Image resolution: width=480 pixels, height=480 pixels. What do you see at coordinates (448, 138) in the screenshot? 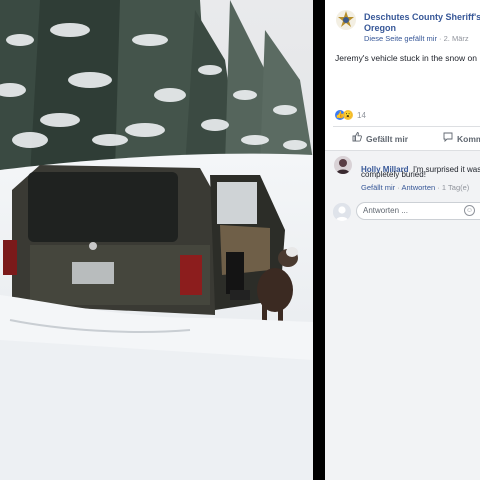
I see `speech-bubble-icon` at bounding box center [448, 138].